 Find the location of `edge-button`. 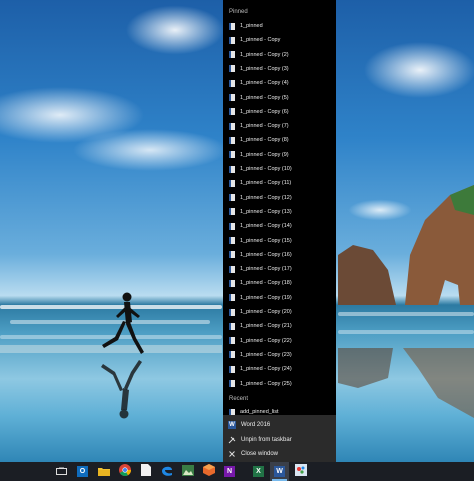

edge-button is located at coordinates (166, 471).